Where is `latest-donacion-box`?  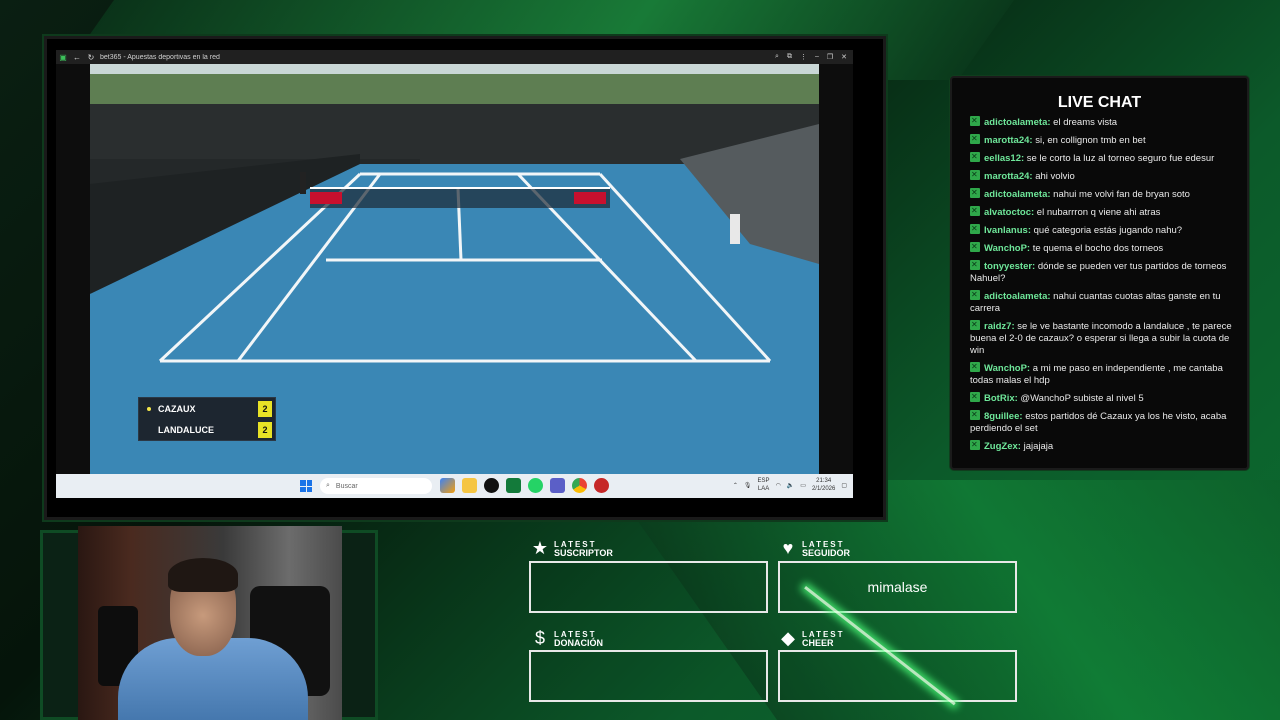
latest-donacion-box is located at coordinates (648, 676).